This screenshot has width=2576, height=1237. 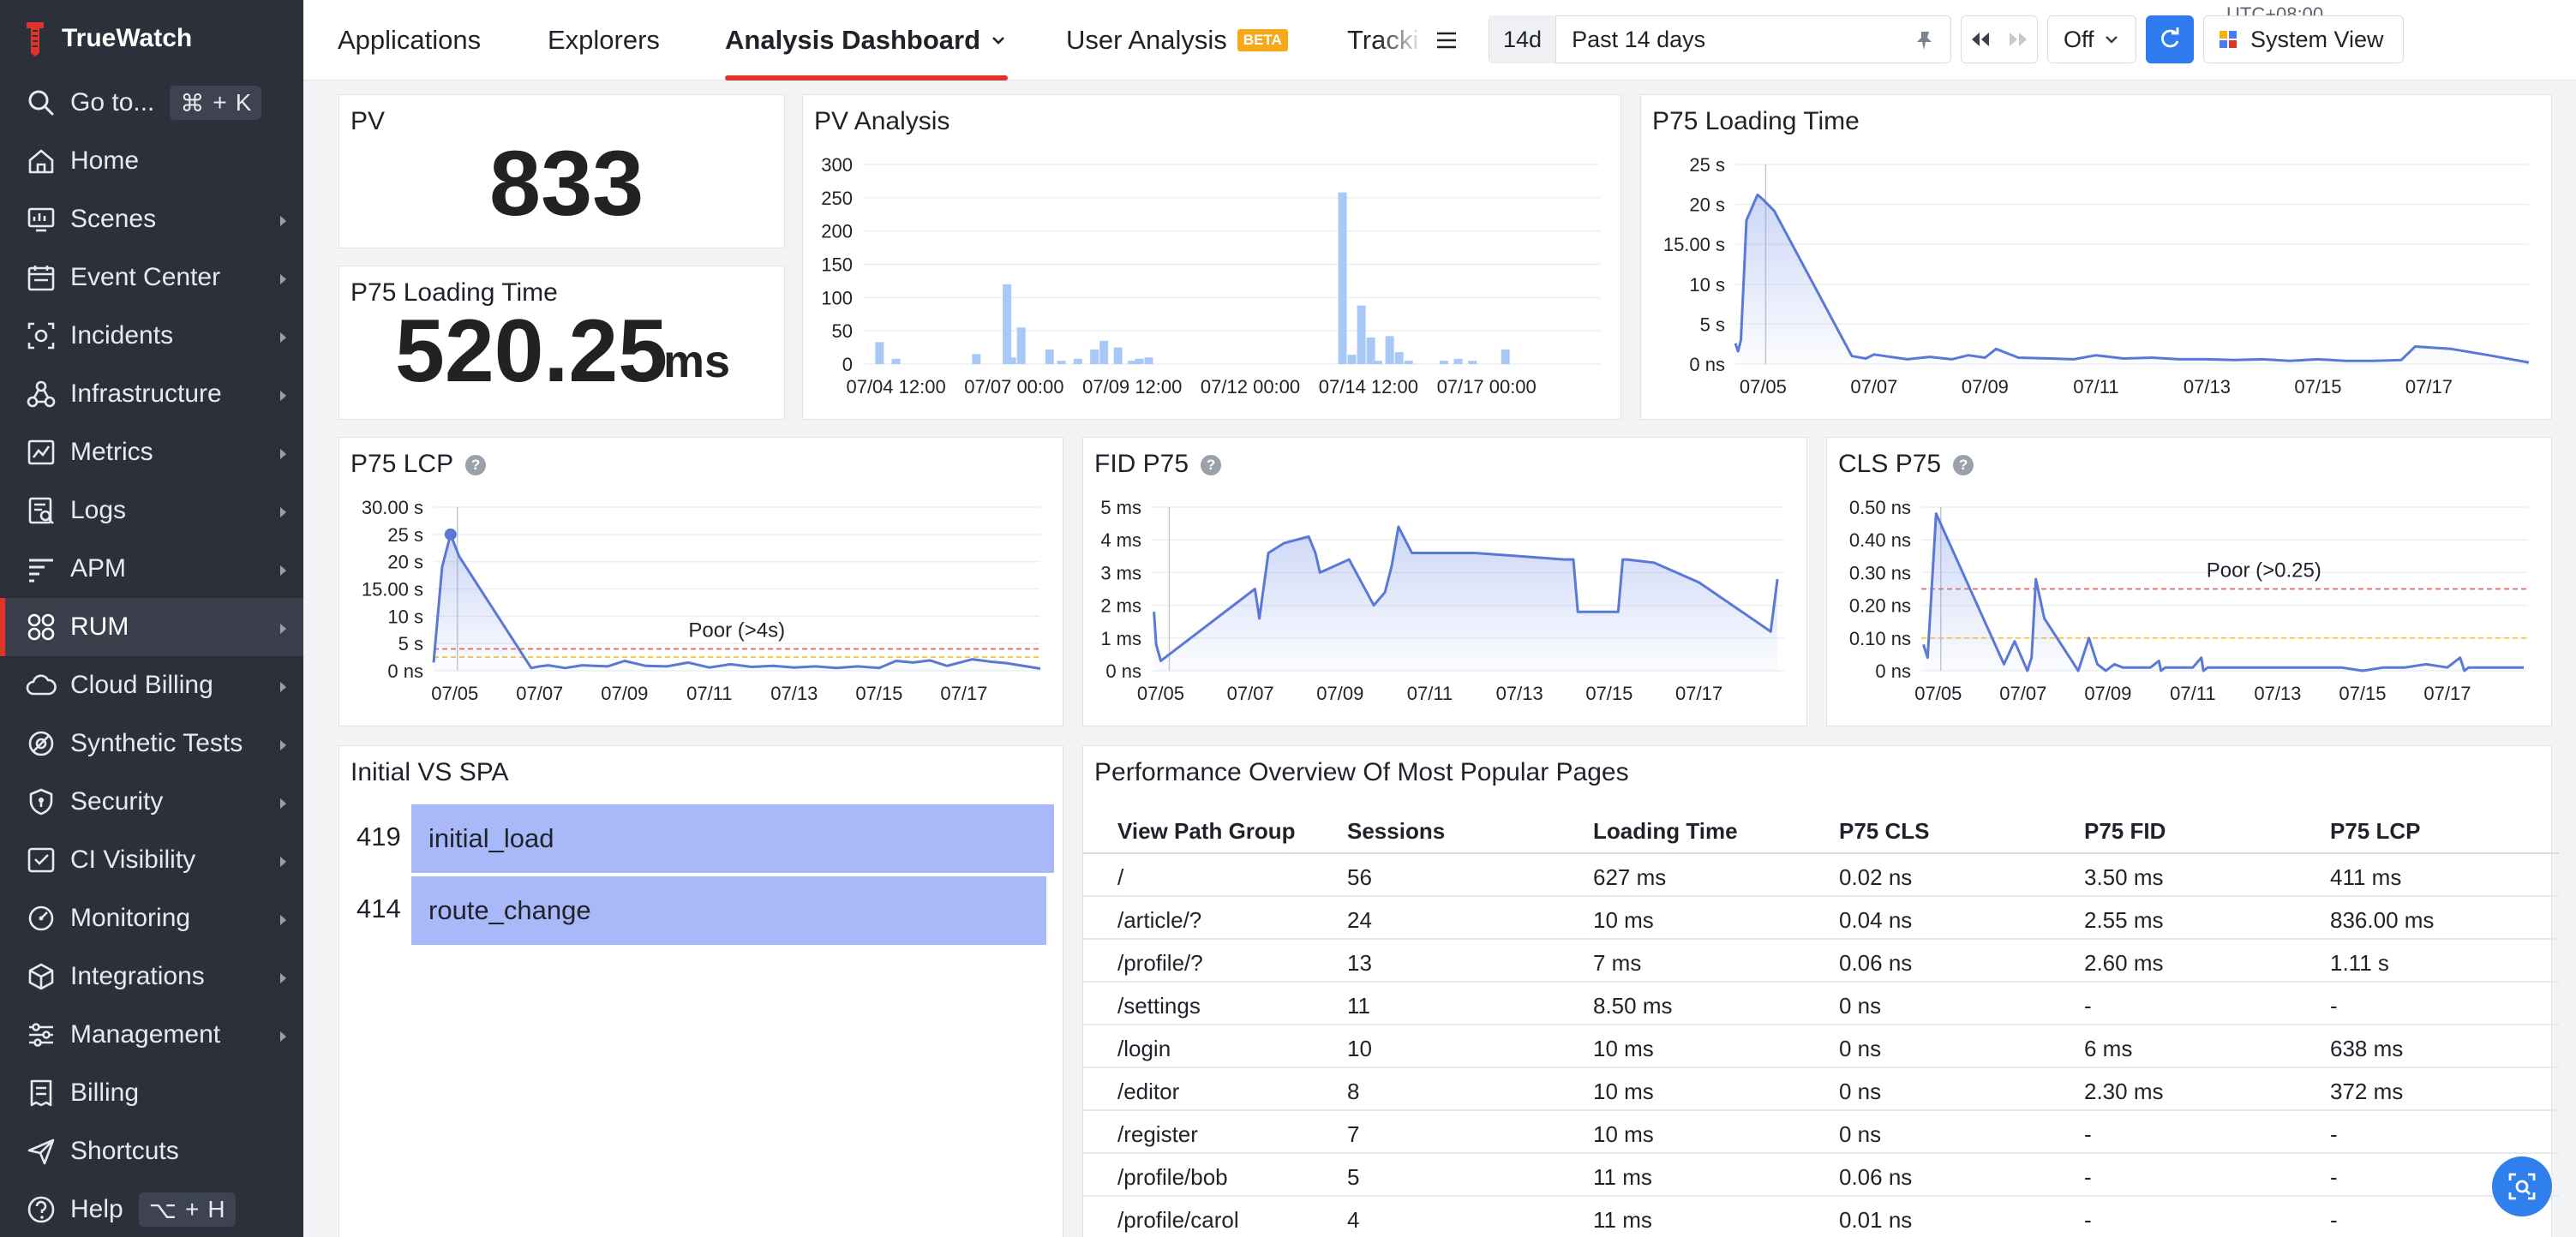 What do you see at coordinates (2366, 877) in the screenshot?
I see `table-cell: 411 ms` at bounding box center [2366, 877].